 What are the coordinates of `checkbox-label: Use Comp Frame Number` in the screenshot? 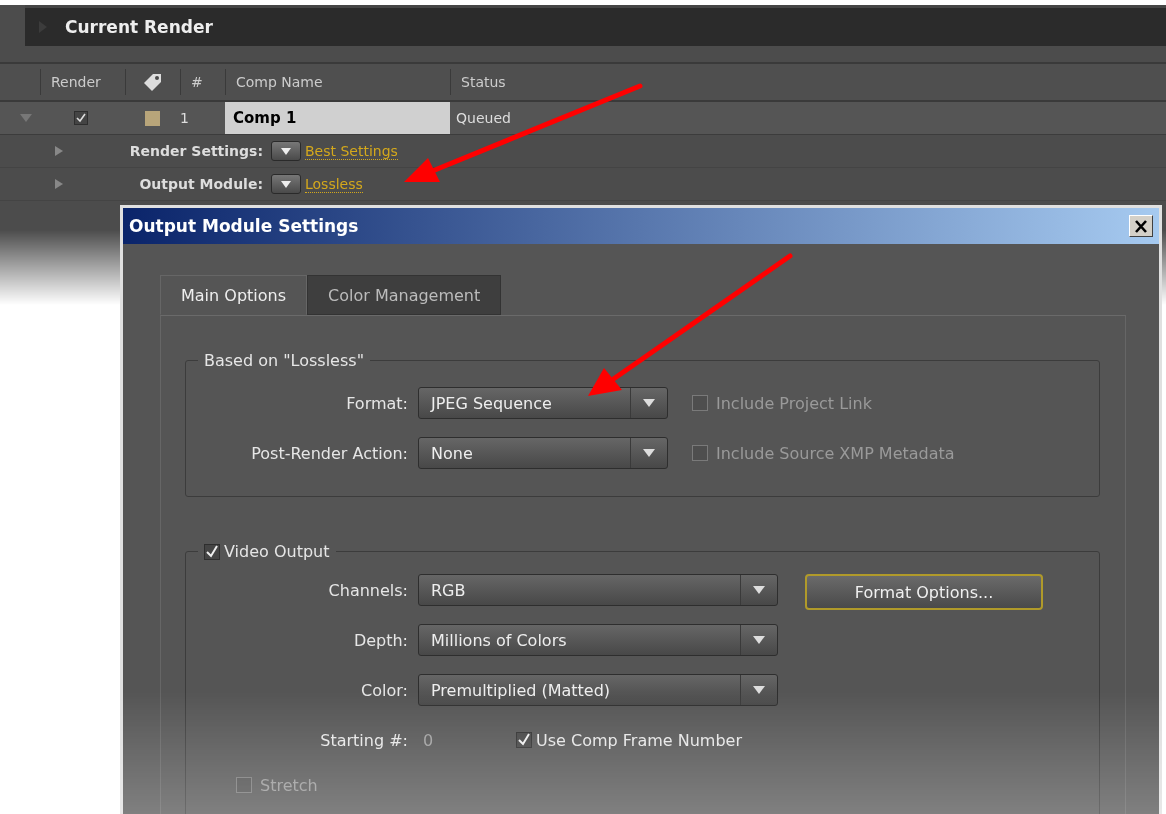 It's located at (639, 740).